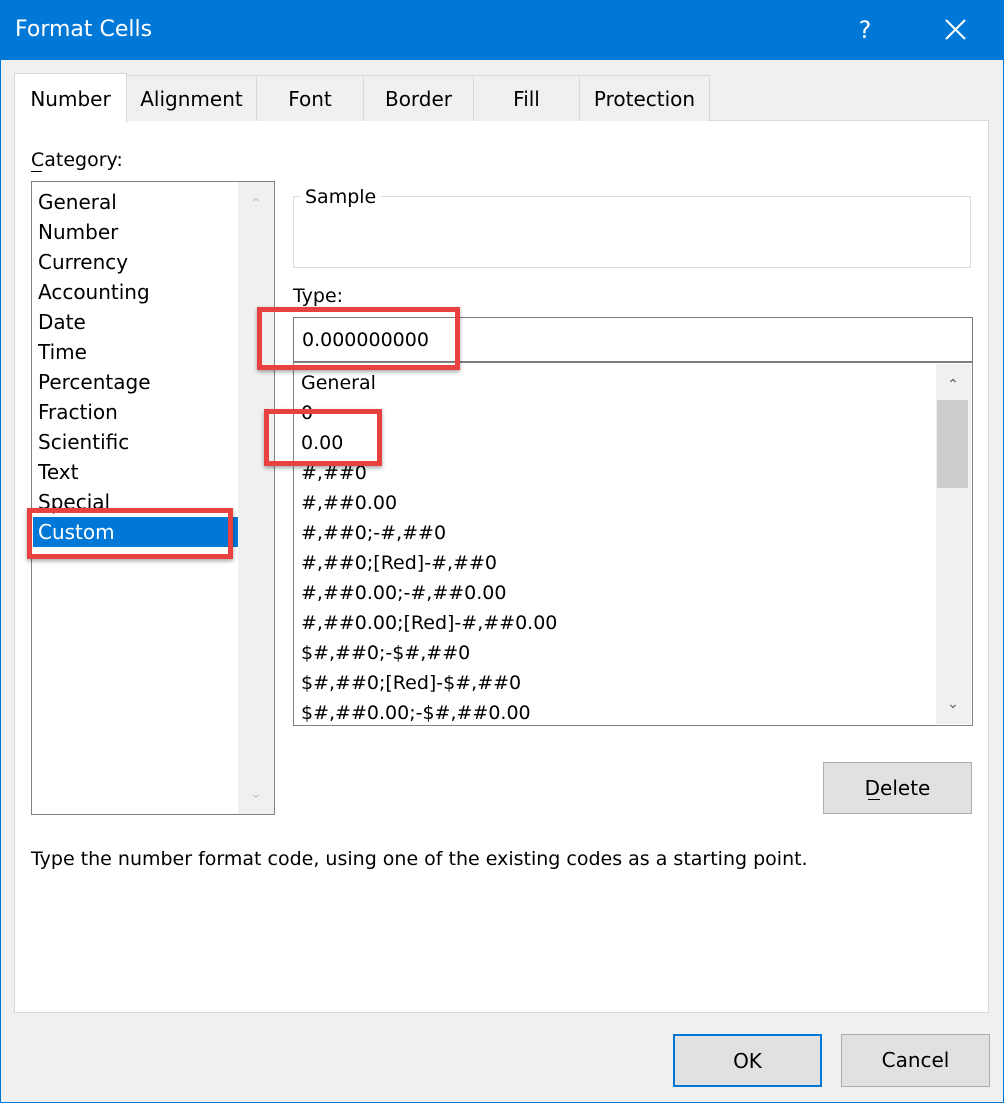 This screenshot has height=1103, width=1004. I want to click on format-item: #,##0.00, so click(349, 503).